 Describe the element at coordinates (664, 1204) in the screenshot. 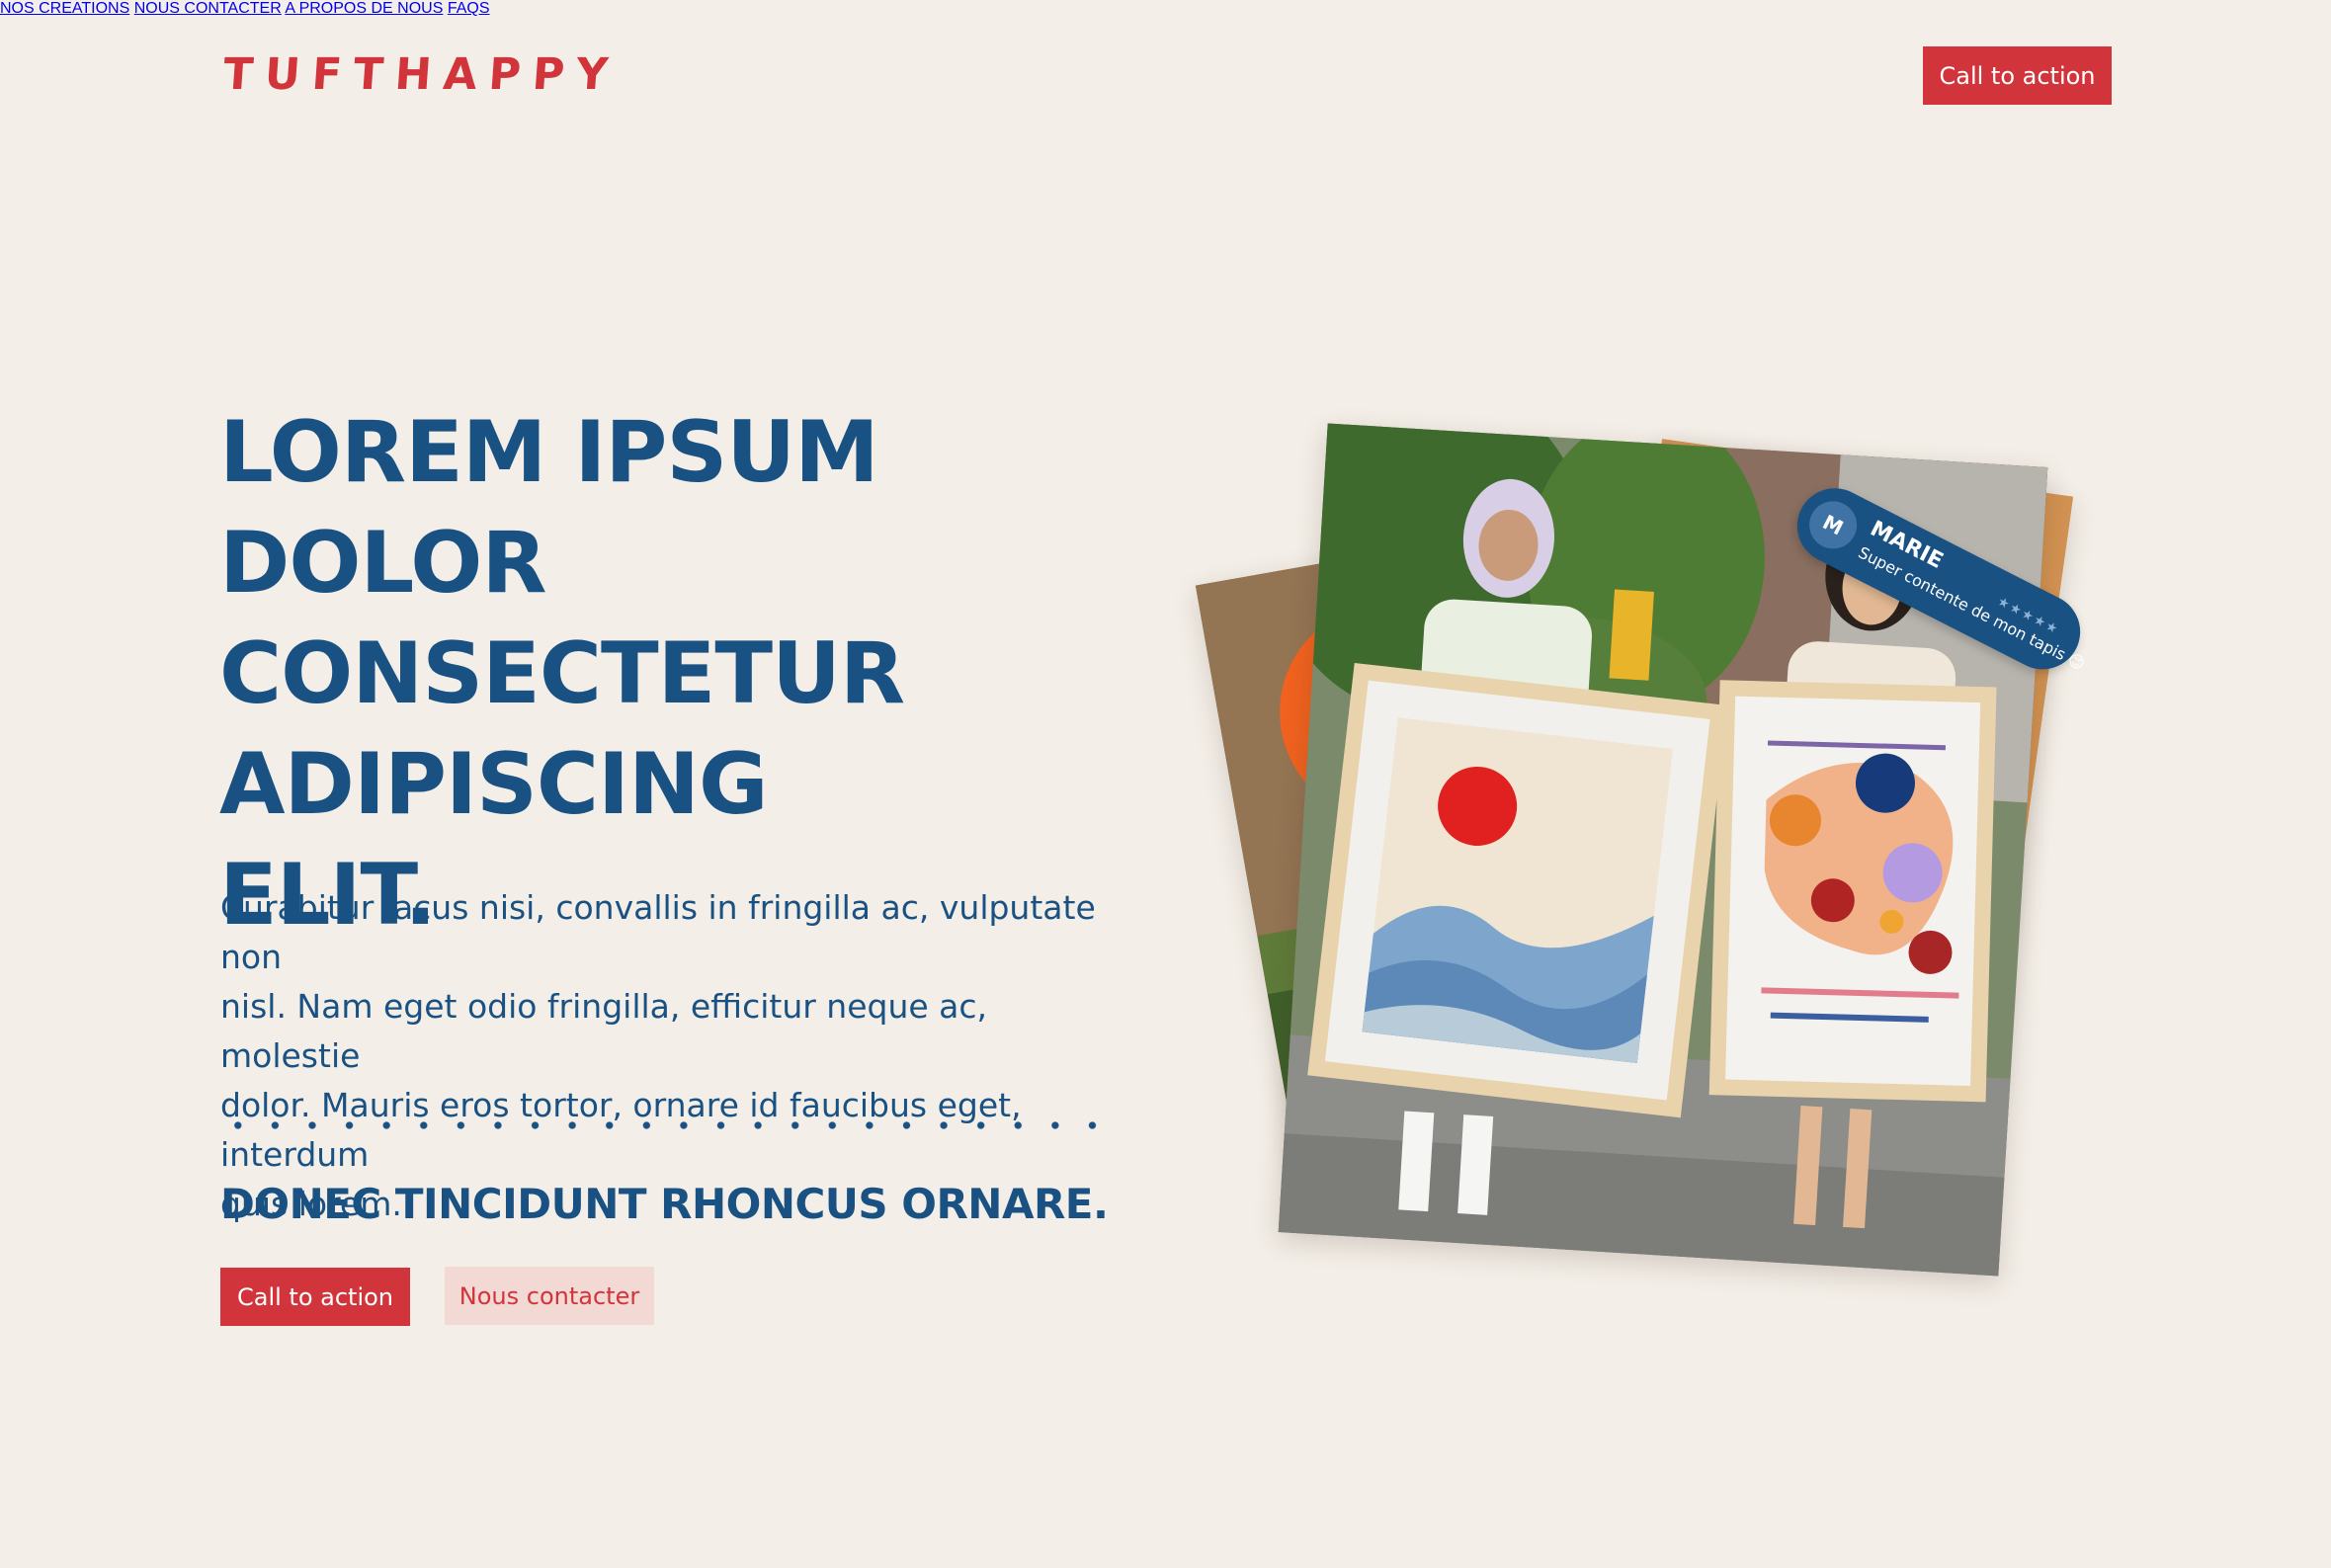

I see `hero-subheading: DONEC TINCIDUNT RHONCUS ORNARE.` at that location.